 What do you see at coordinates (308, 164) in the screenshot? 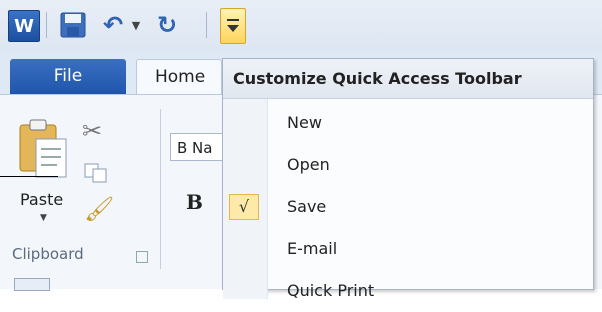
I see `menu-item-label: Open` at bounding box center [308, 164].